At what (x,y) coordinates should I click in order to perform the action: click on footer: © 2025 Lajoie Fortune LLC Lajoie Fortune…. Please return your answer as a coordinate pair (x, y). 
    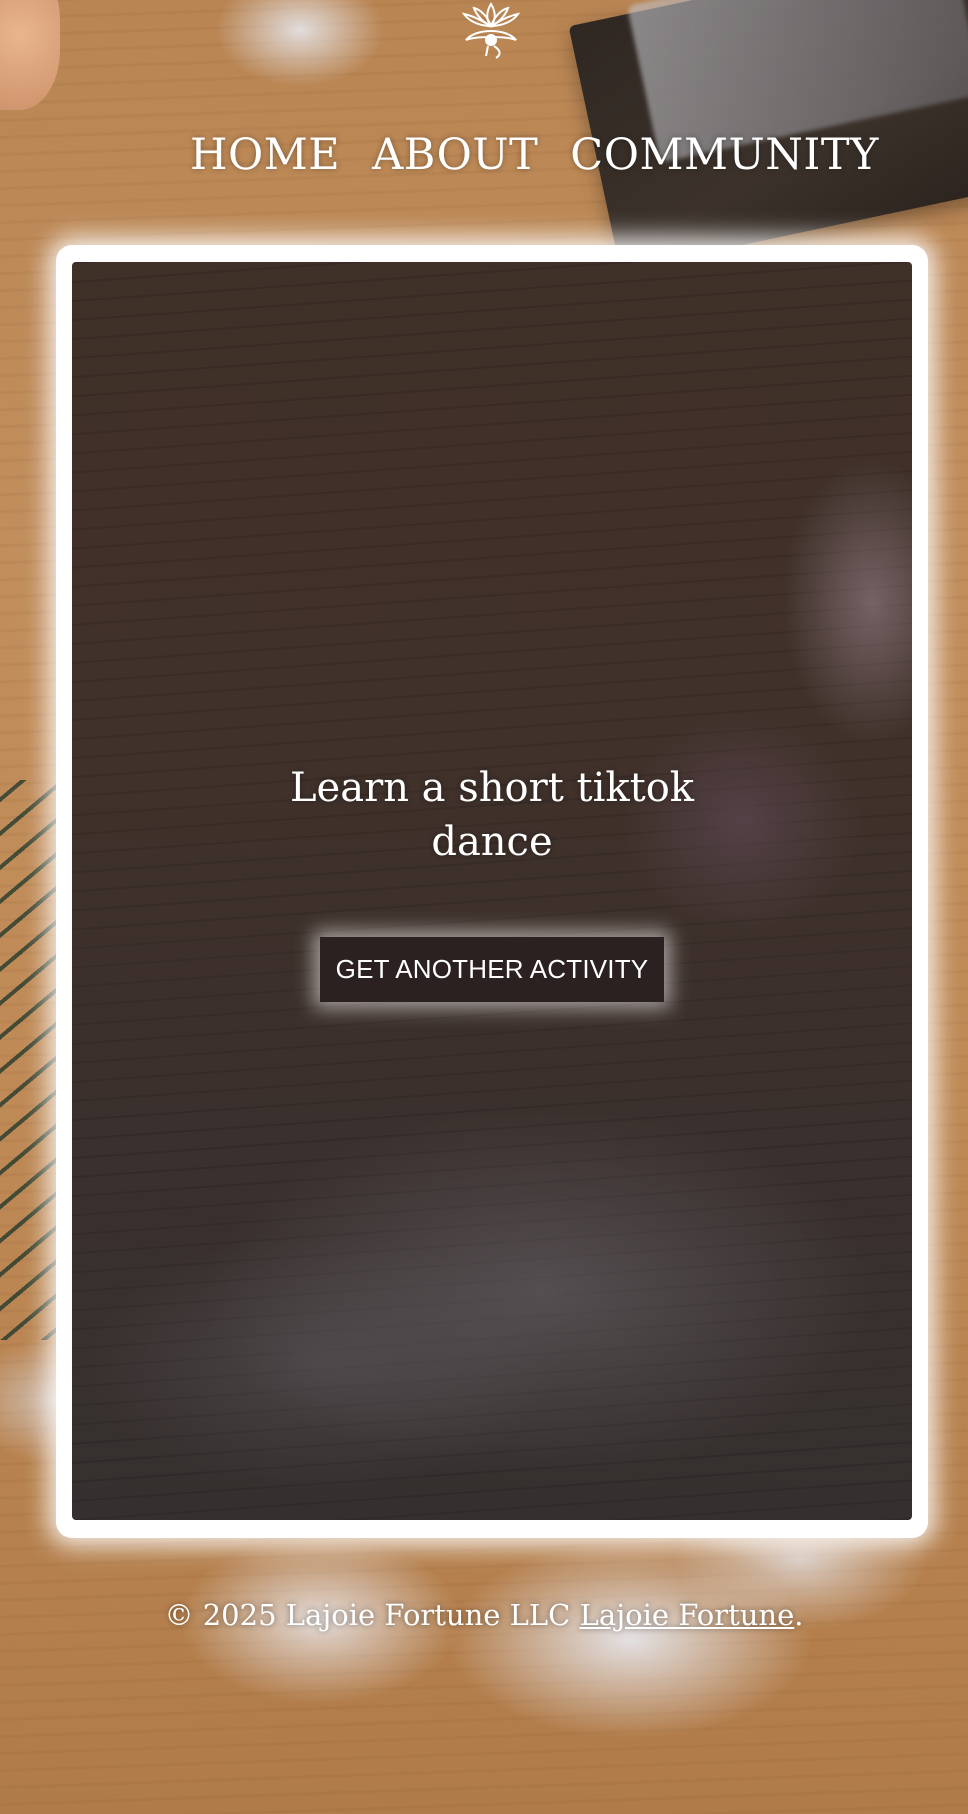
    Looking at the image, I should click on (484, 1615).